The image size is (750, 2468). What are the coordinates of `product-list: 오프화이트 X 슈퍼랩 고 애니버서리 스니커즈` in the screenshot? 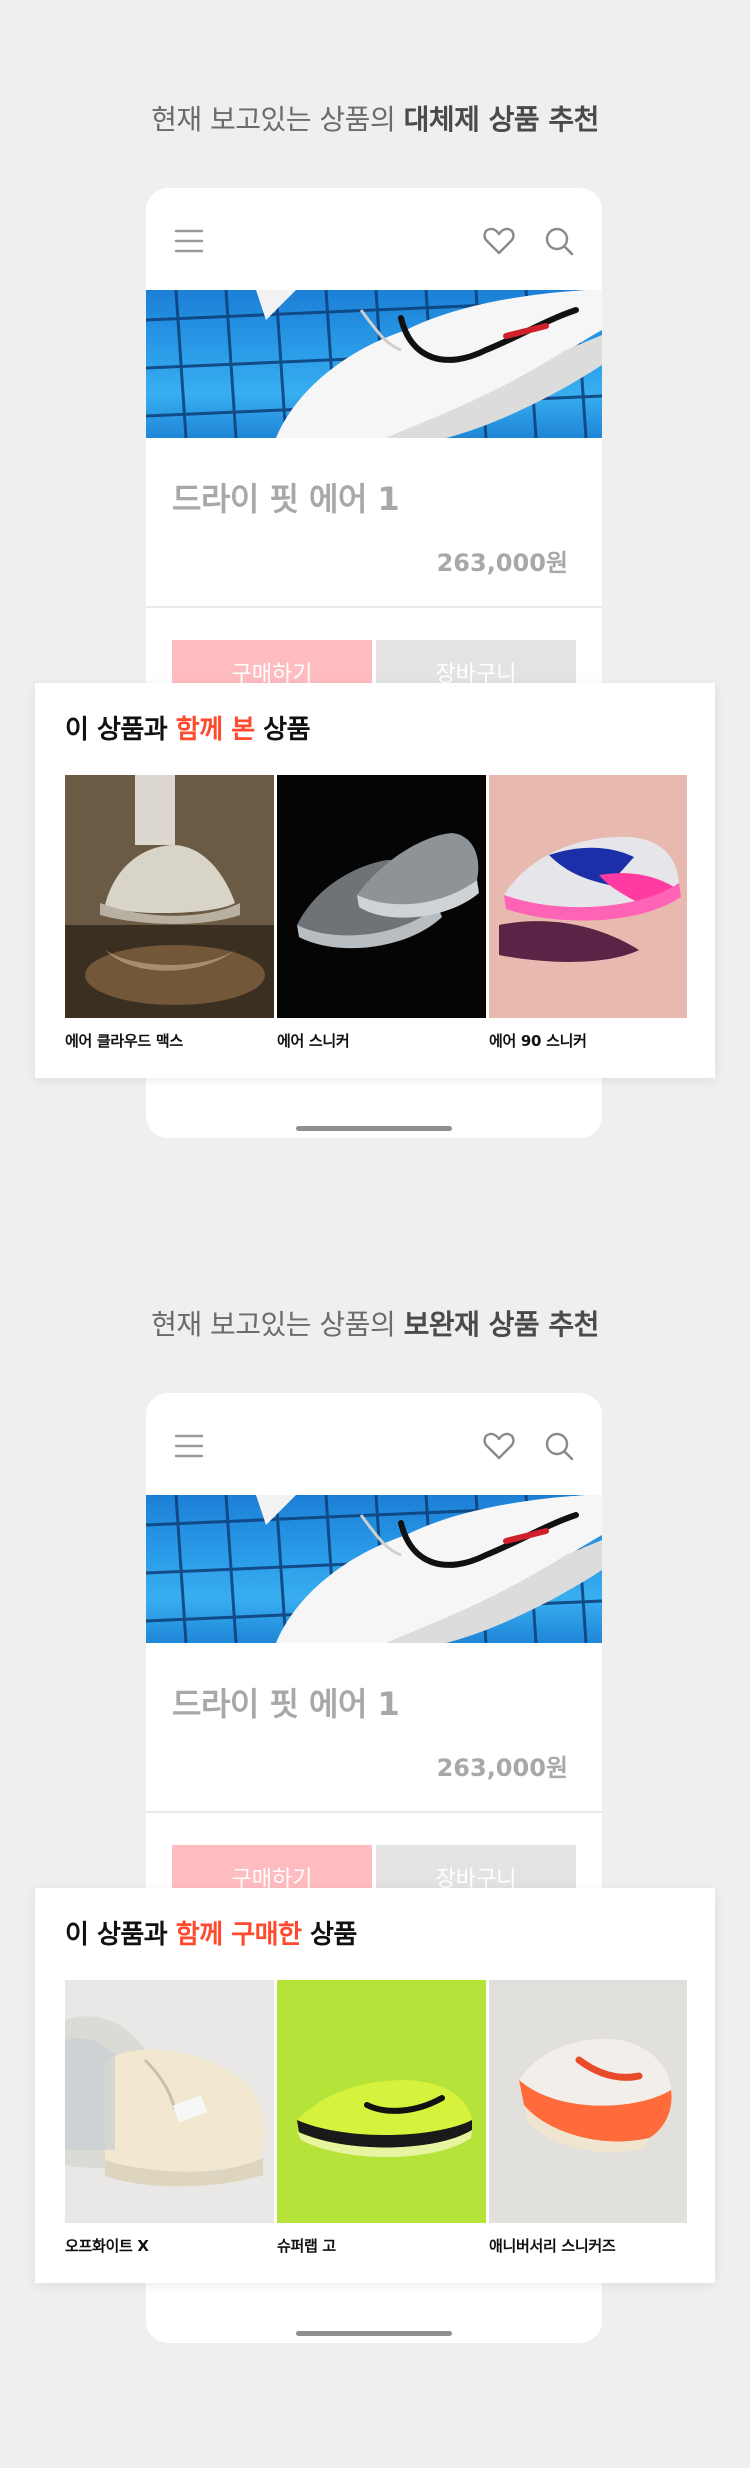 It's located at (376, 2125).